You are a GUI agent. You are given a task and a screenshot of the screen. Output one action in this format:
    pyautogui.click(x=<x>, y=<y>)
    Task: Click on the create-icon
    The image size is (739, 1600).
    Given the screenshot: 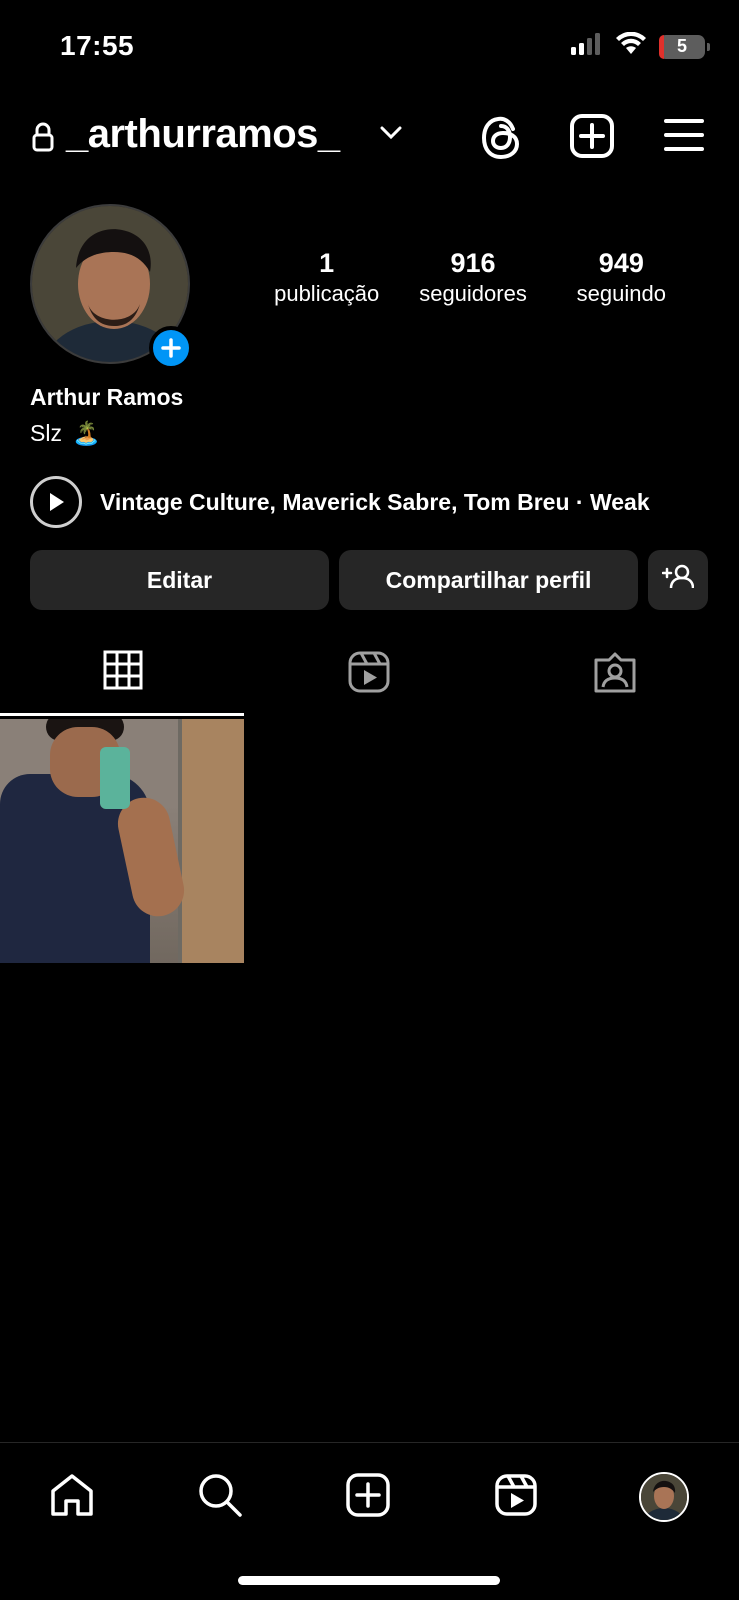 What is the action you would take?
    pyautogui.click(x=368, y=1497)
    